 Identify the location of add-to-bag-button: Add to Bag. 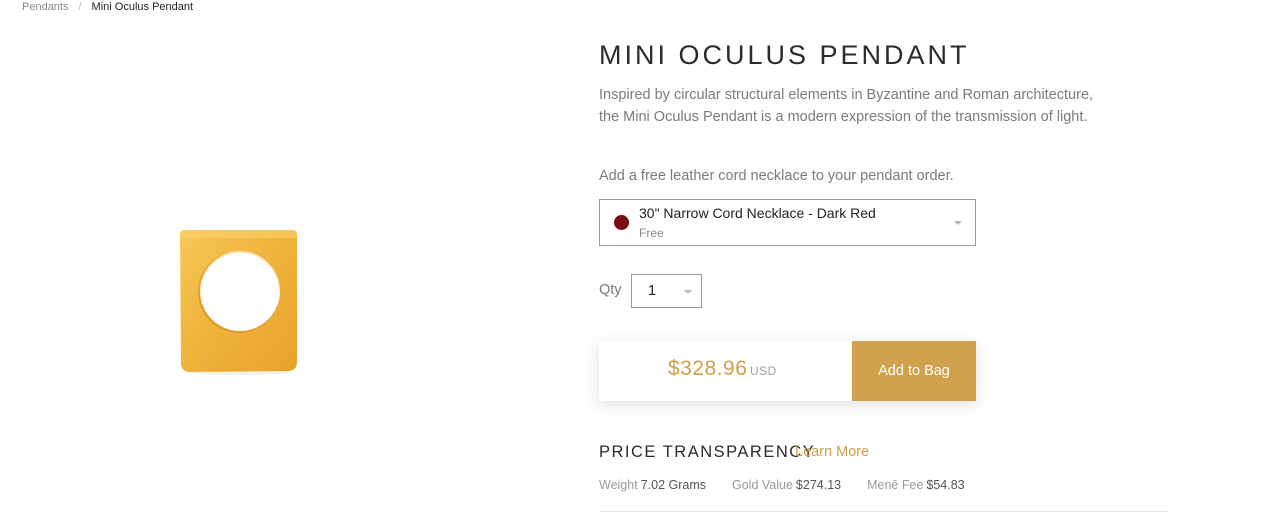
(914, 371).